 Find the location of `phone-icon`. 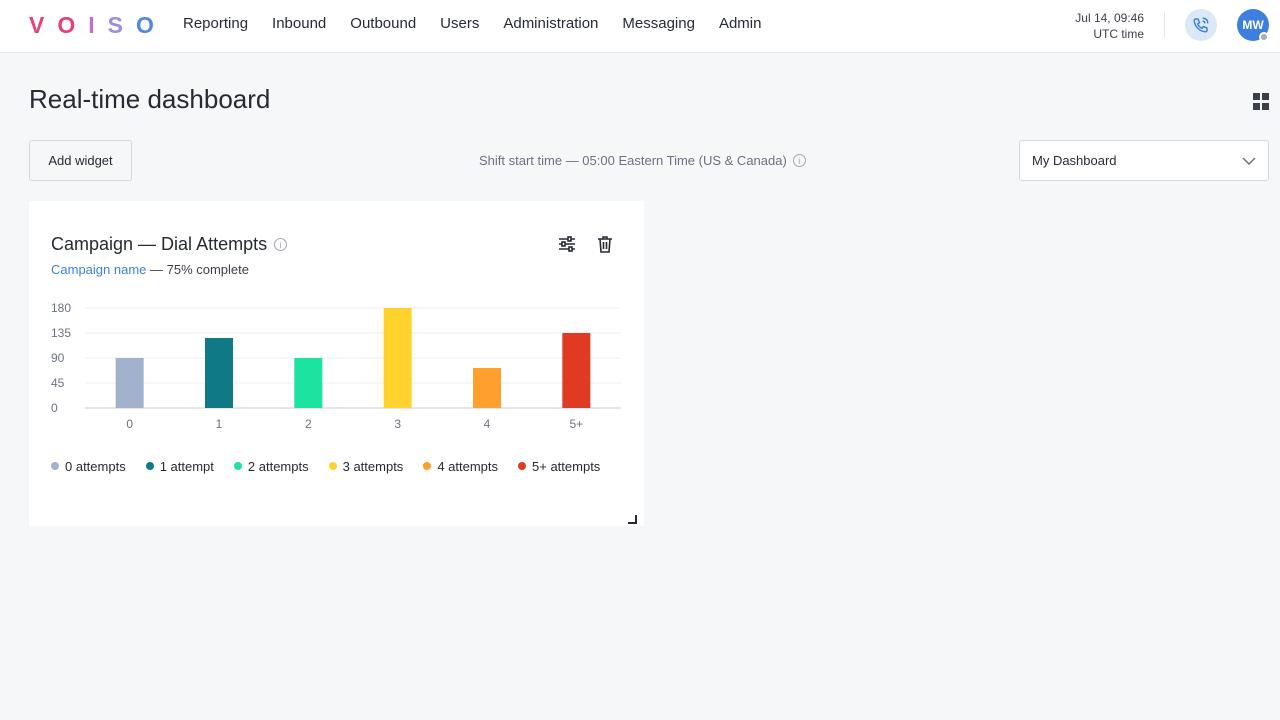

phone-icon is located at coordinates (1201, 25).